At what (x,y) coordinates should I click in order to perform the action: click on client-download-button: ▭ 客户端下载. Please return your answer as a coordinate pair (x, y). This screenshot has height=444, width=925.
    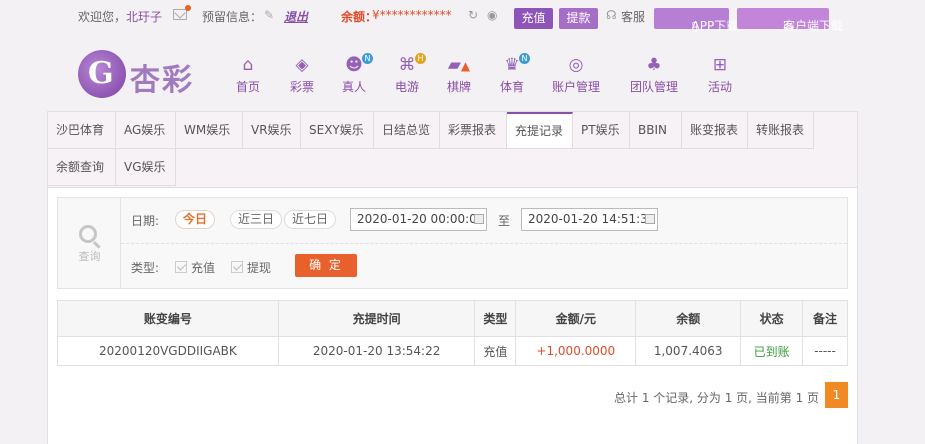
    Looking at the image, I should click on (790, 20).